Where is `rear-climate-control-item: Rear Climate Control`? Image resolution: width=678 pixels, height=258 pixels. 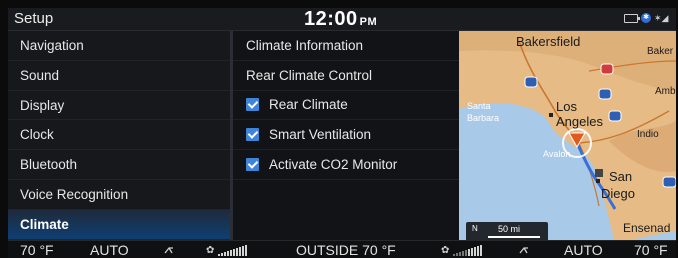
rear-climate-control-item: Rear Climate Control is located at coordinates (346, 76).